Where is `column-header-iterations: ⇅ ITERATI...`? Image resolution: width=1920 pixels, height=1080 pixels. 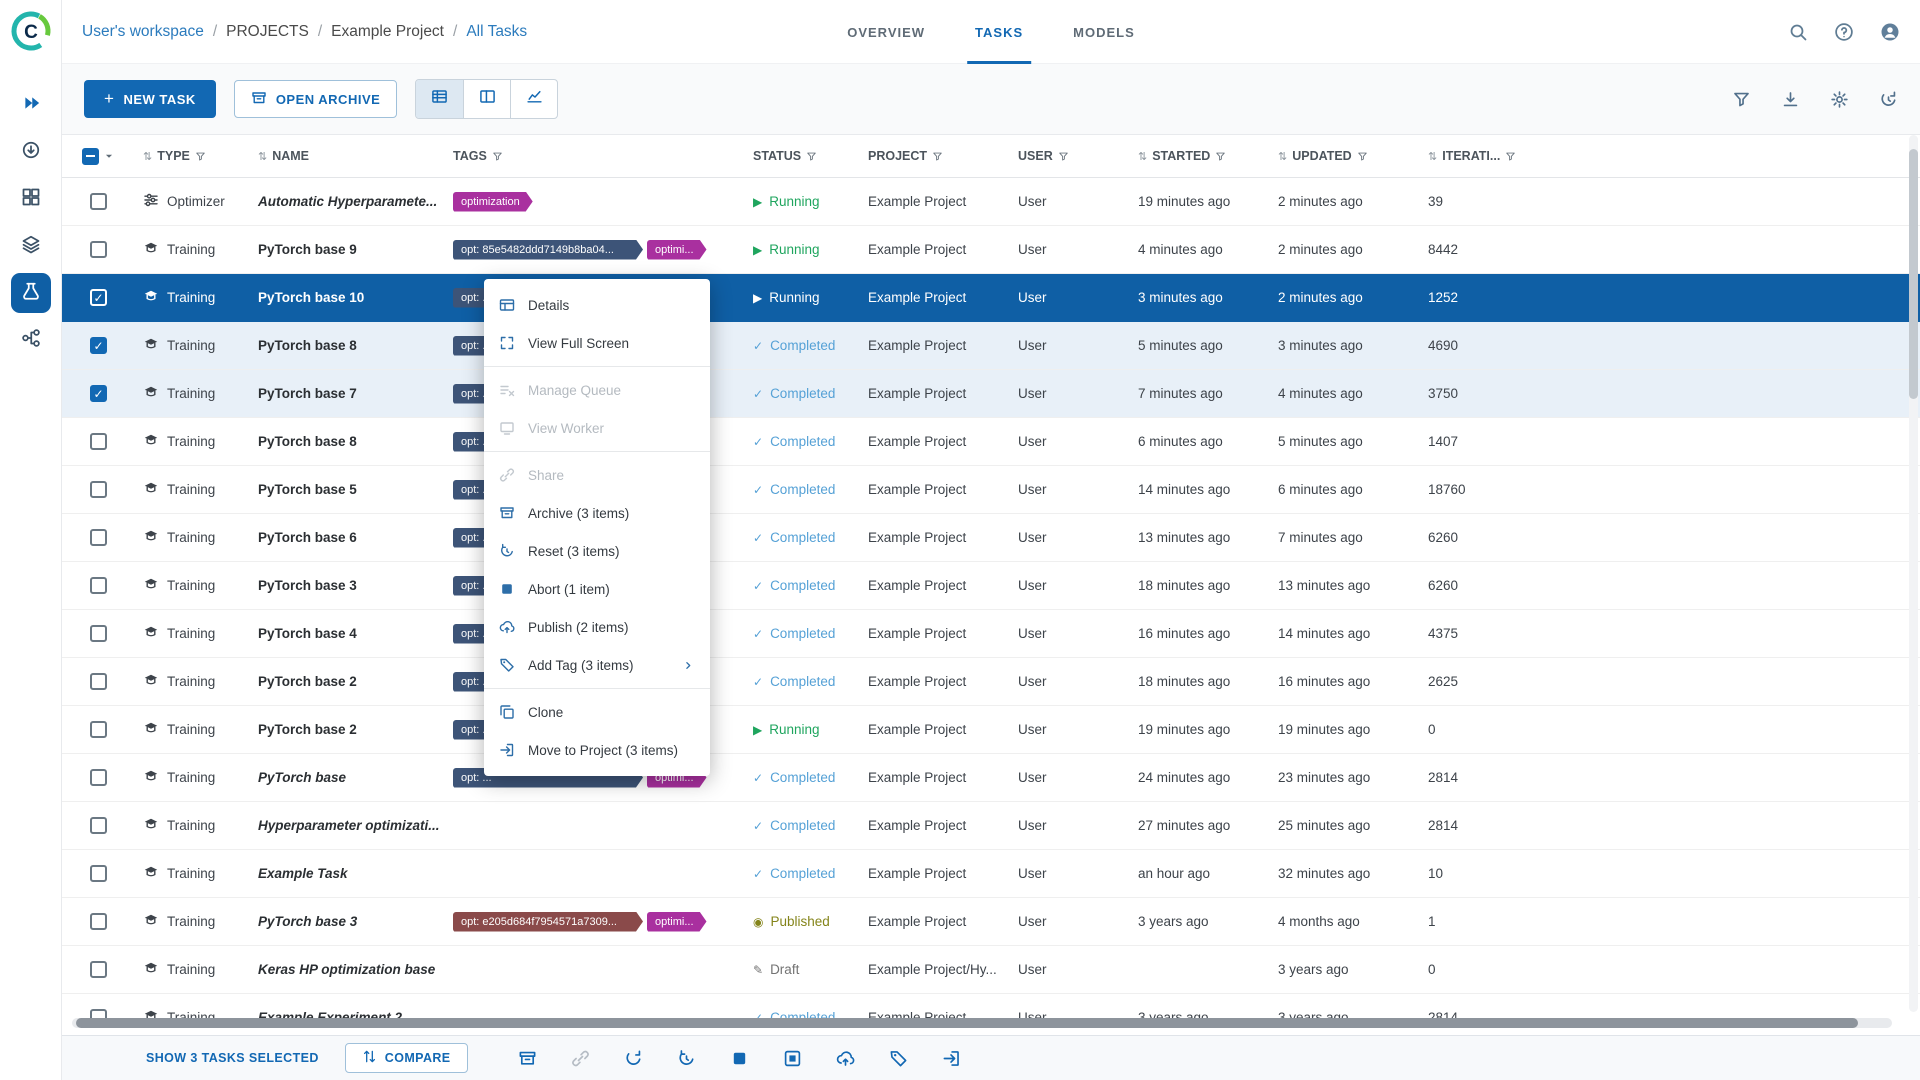 column-header-iterations: ⇅ ITERATI... is located at coordinates (1490, 156).